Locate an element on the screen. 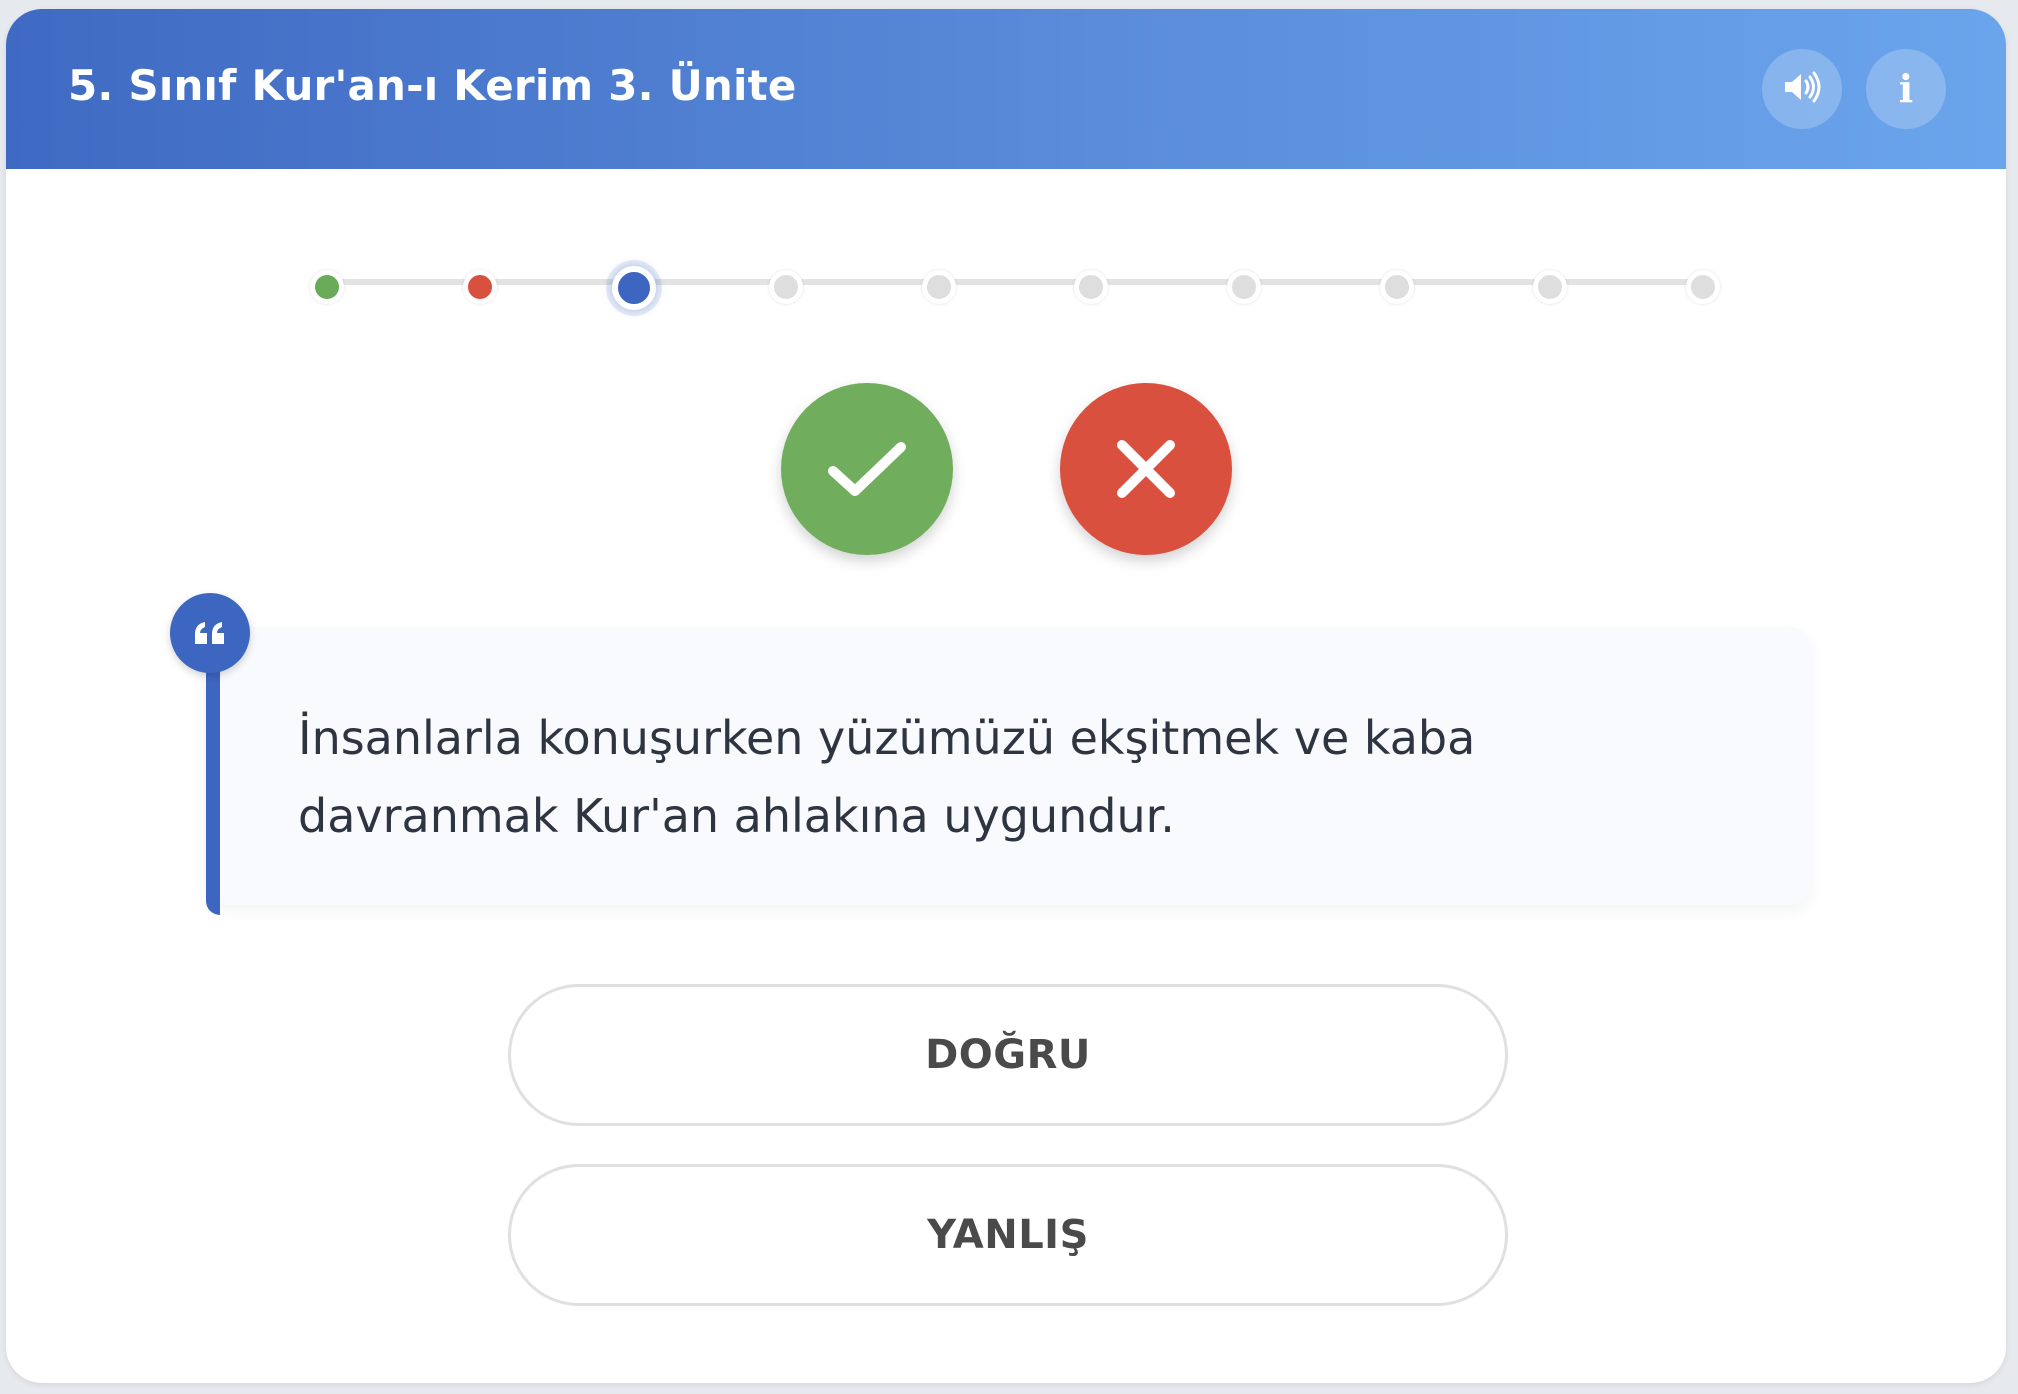 The image size is (2018, 1394). correct-feedback-button is located at coordinates (867, 469).